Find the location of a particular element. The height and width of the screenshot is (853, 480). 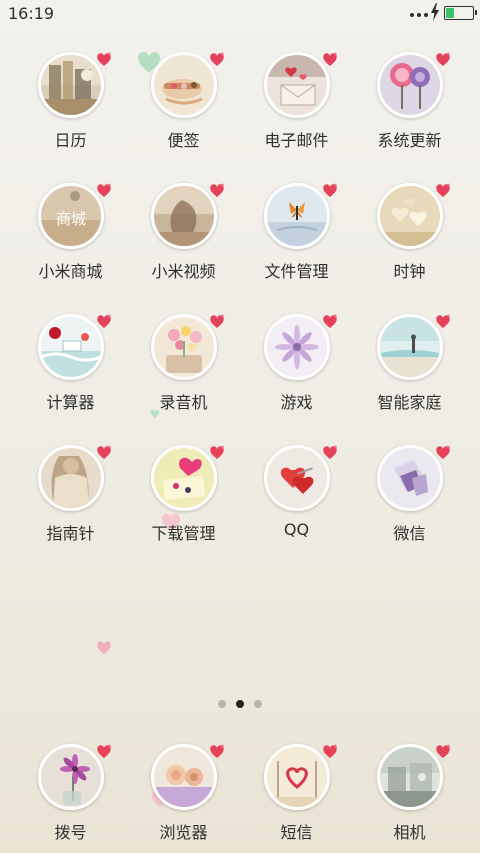

page-indicator is located at coordinates (240, 704).